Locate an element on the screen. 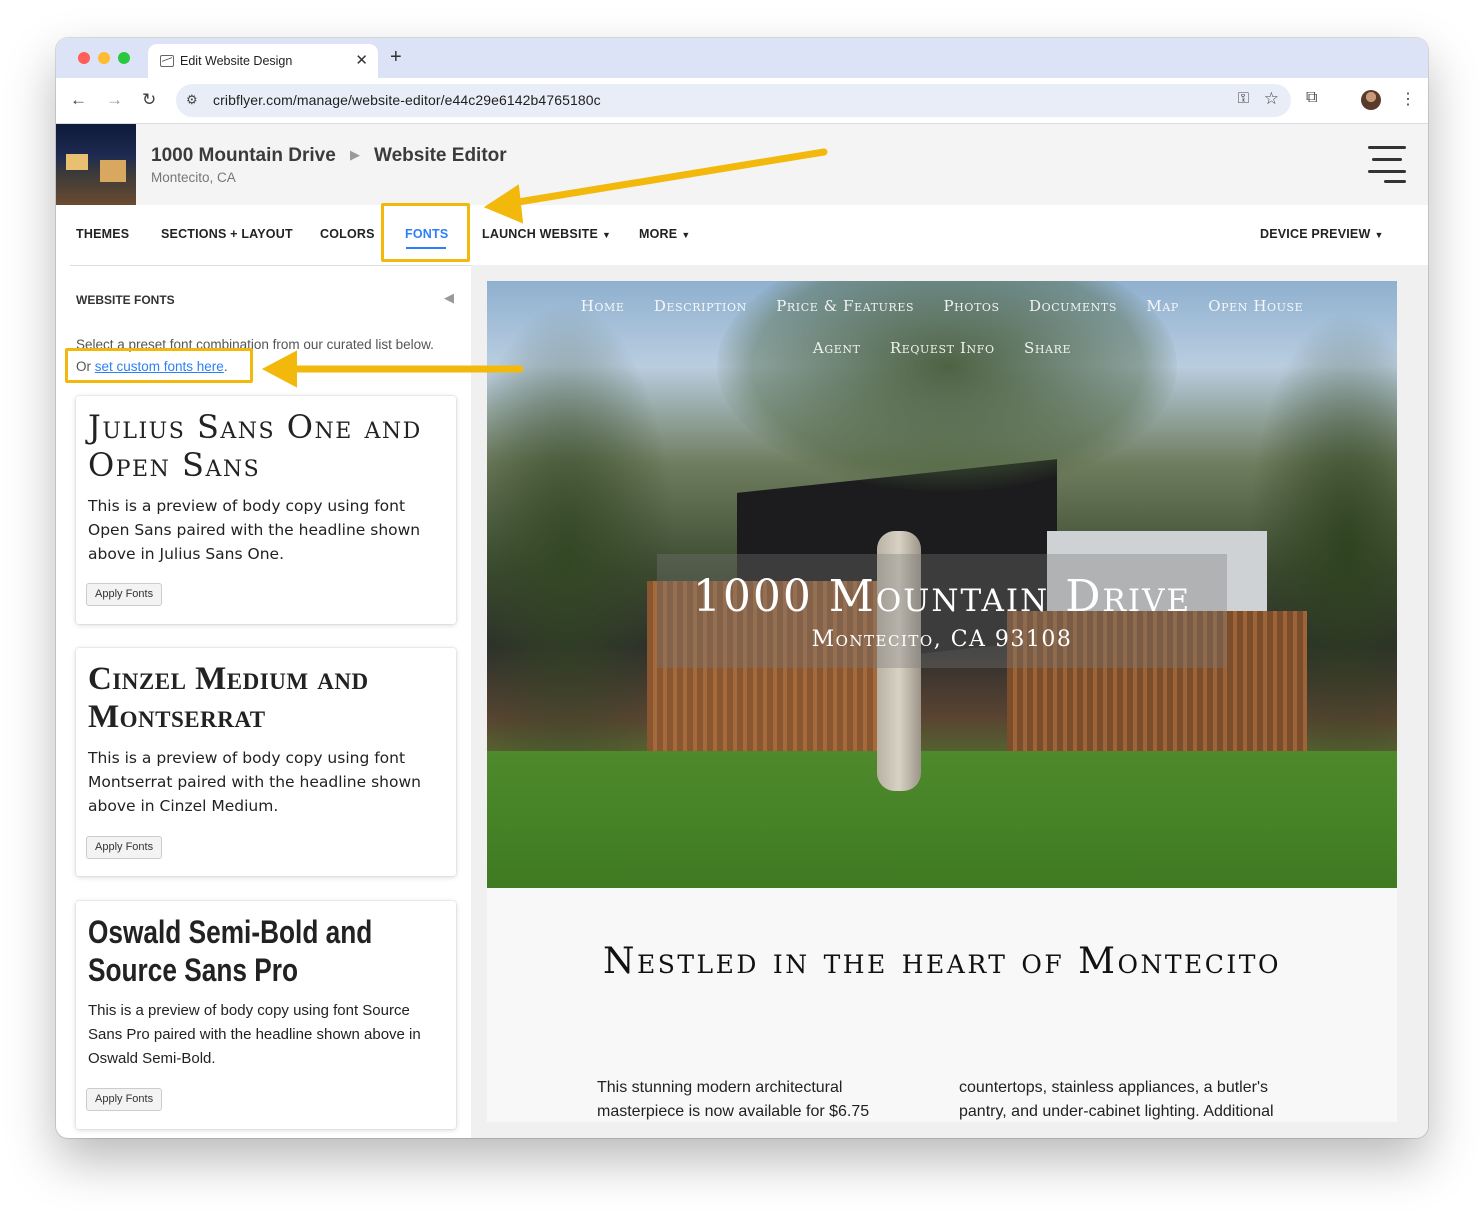 The width and height of the screenshot is (1484, 1212). preview-nav-share: Share is located at coordinates (1047, 348).